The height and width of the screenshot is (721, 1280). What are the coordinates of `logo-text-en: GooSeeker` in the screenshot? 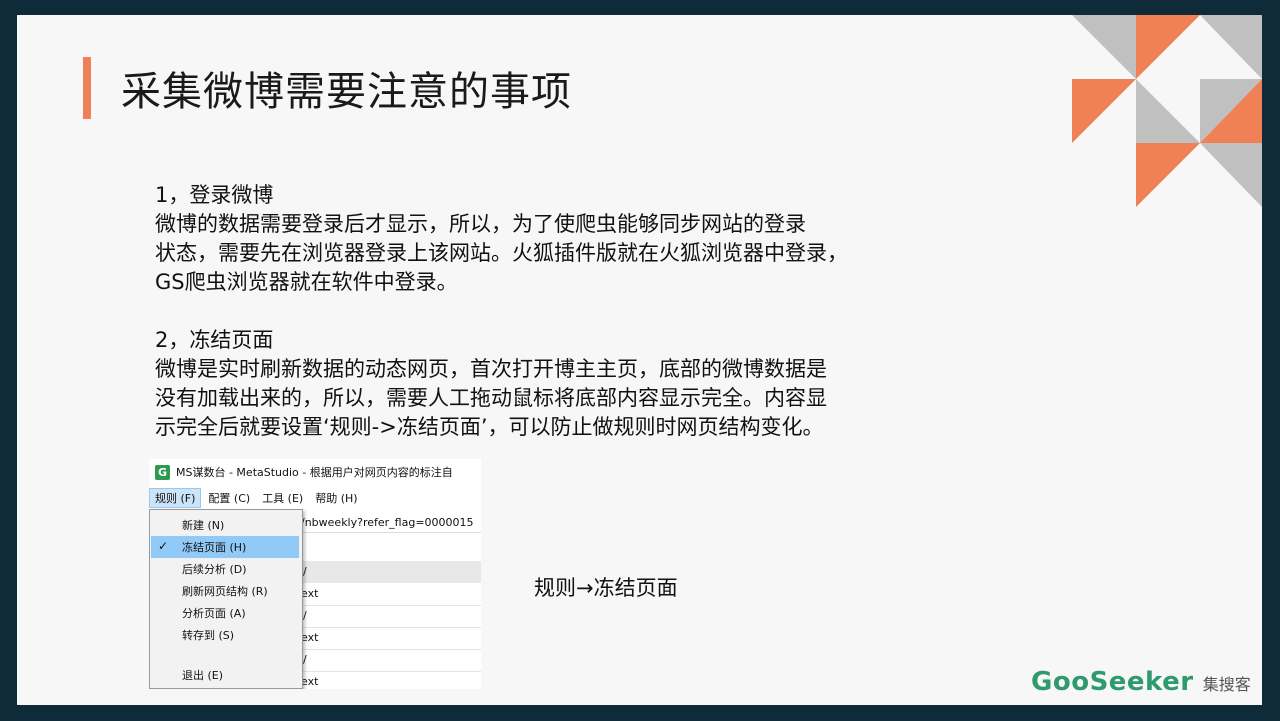 It's located at (1112, 682).